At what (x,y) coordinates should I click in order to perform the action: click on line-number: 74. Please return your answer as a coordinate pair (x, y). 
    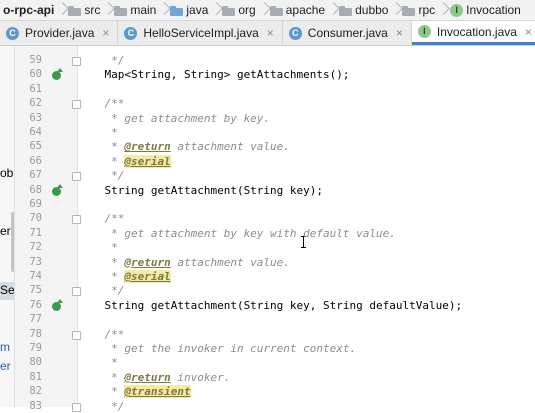
    Looking at the image, I should click on (35, 276).